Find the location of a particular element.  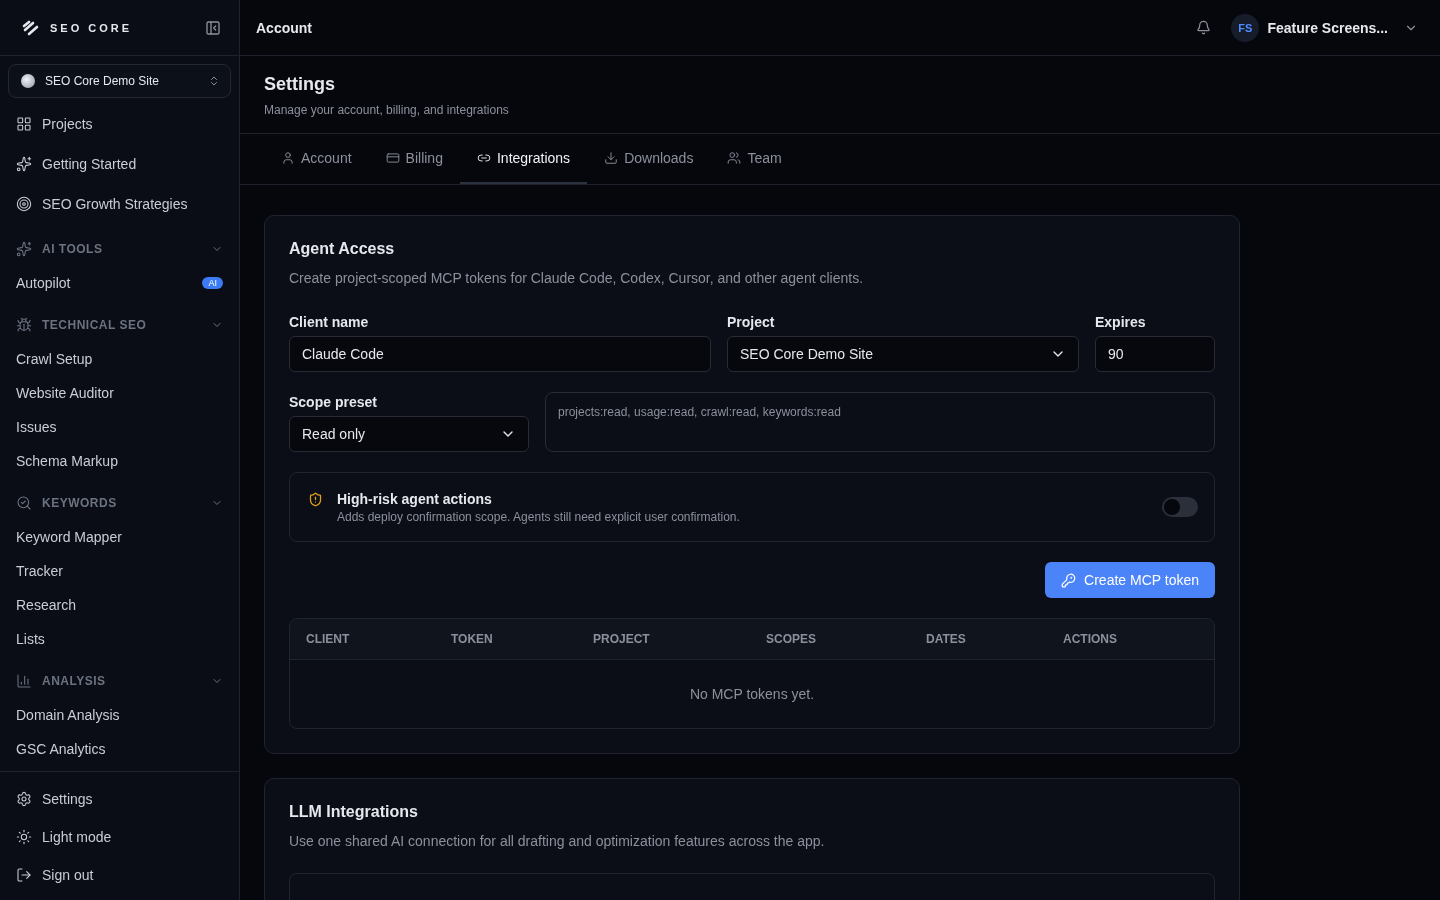

section-header: TECHNICAL SEO is located at coordinates (119, 325).